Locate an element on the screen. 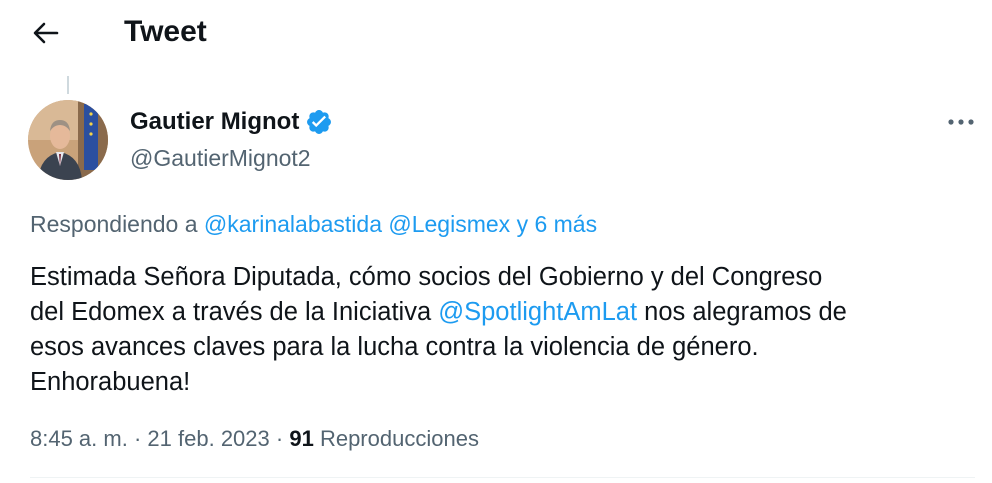 This screenshot has height=483, width=992. views-label: Reproducciones is located at coordinates (399, 438).